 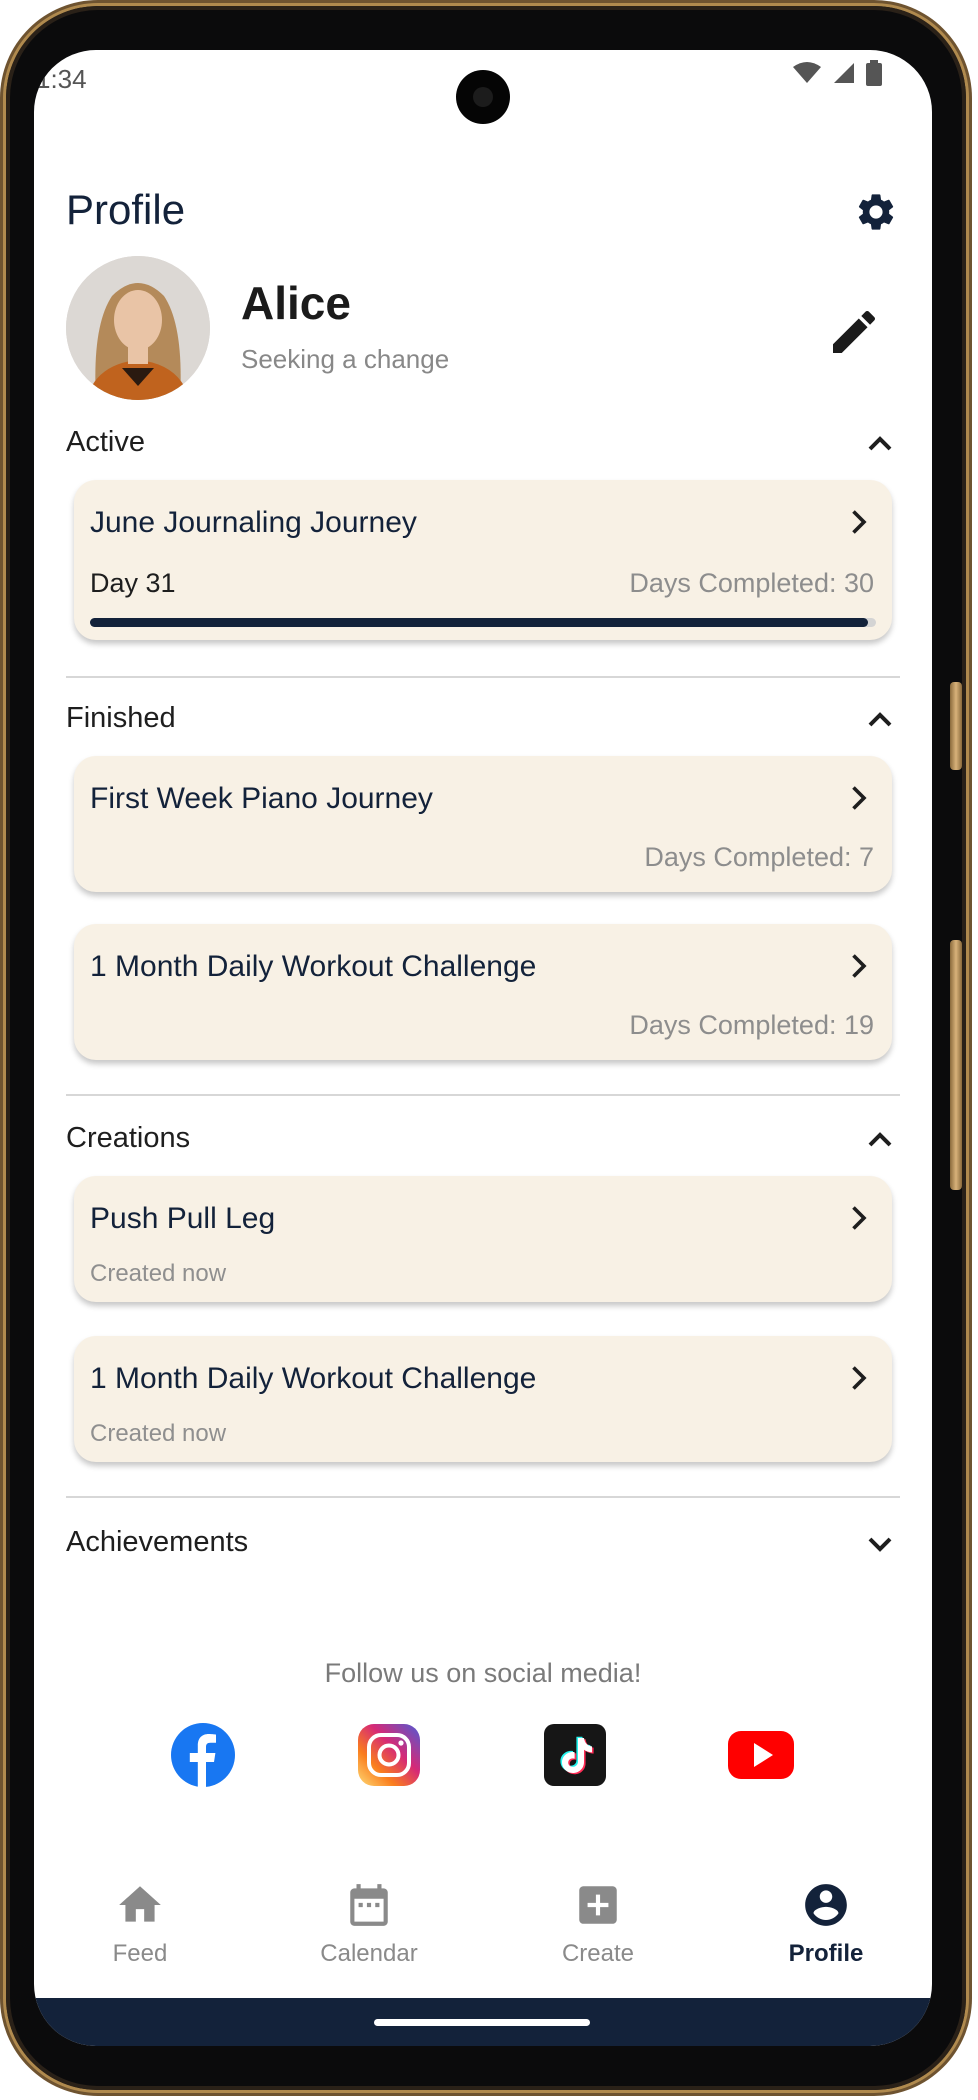 I want to click on youtube-icon, so click(x=761, y=1755).